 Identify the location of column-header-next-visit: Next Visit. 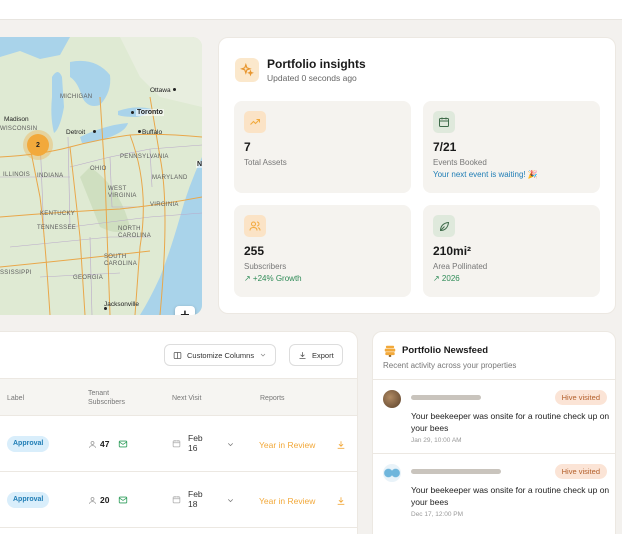
(186, 398).